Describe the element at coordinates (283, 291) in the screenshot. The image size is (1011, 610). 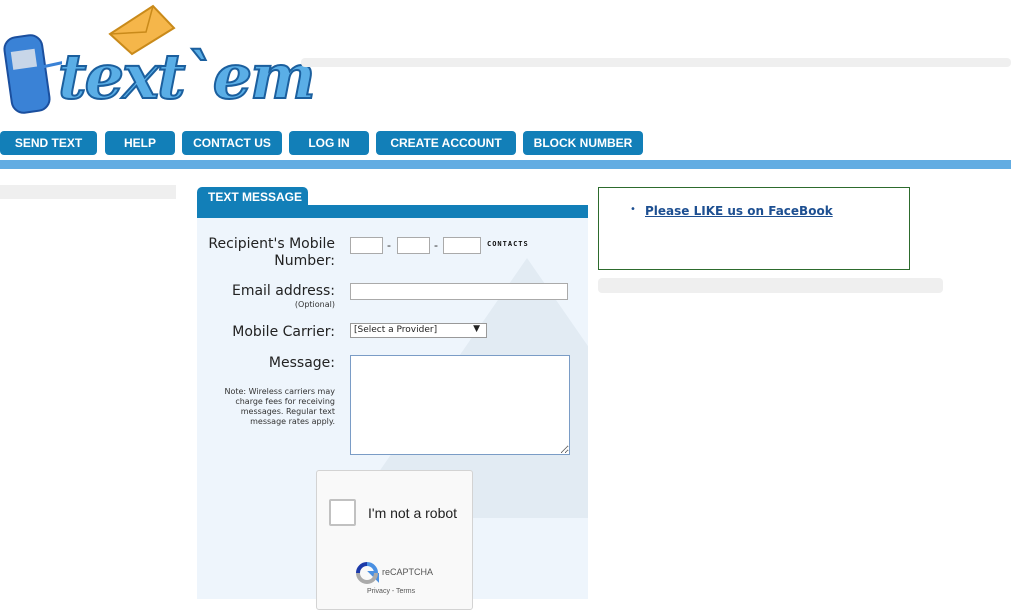
I see `email-label: Email address:` at that location.